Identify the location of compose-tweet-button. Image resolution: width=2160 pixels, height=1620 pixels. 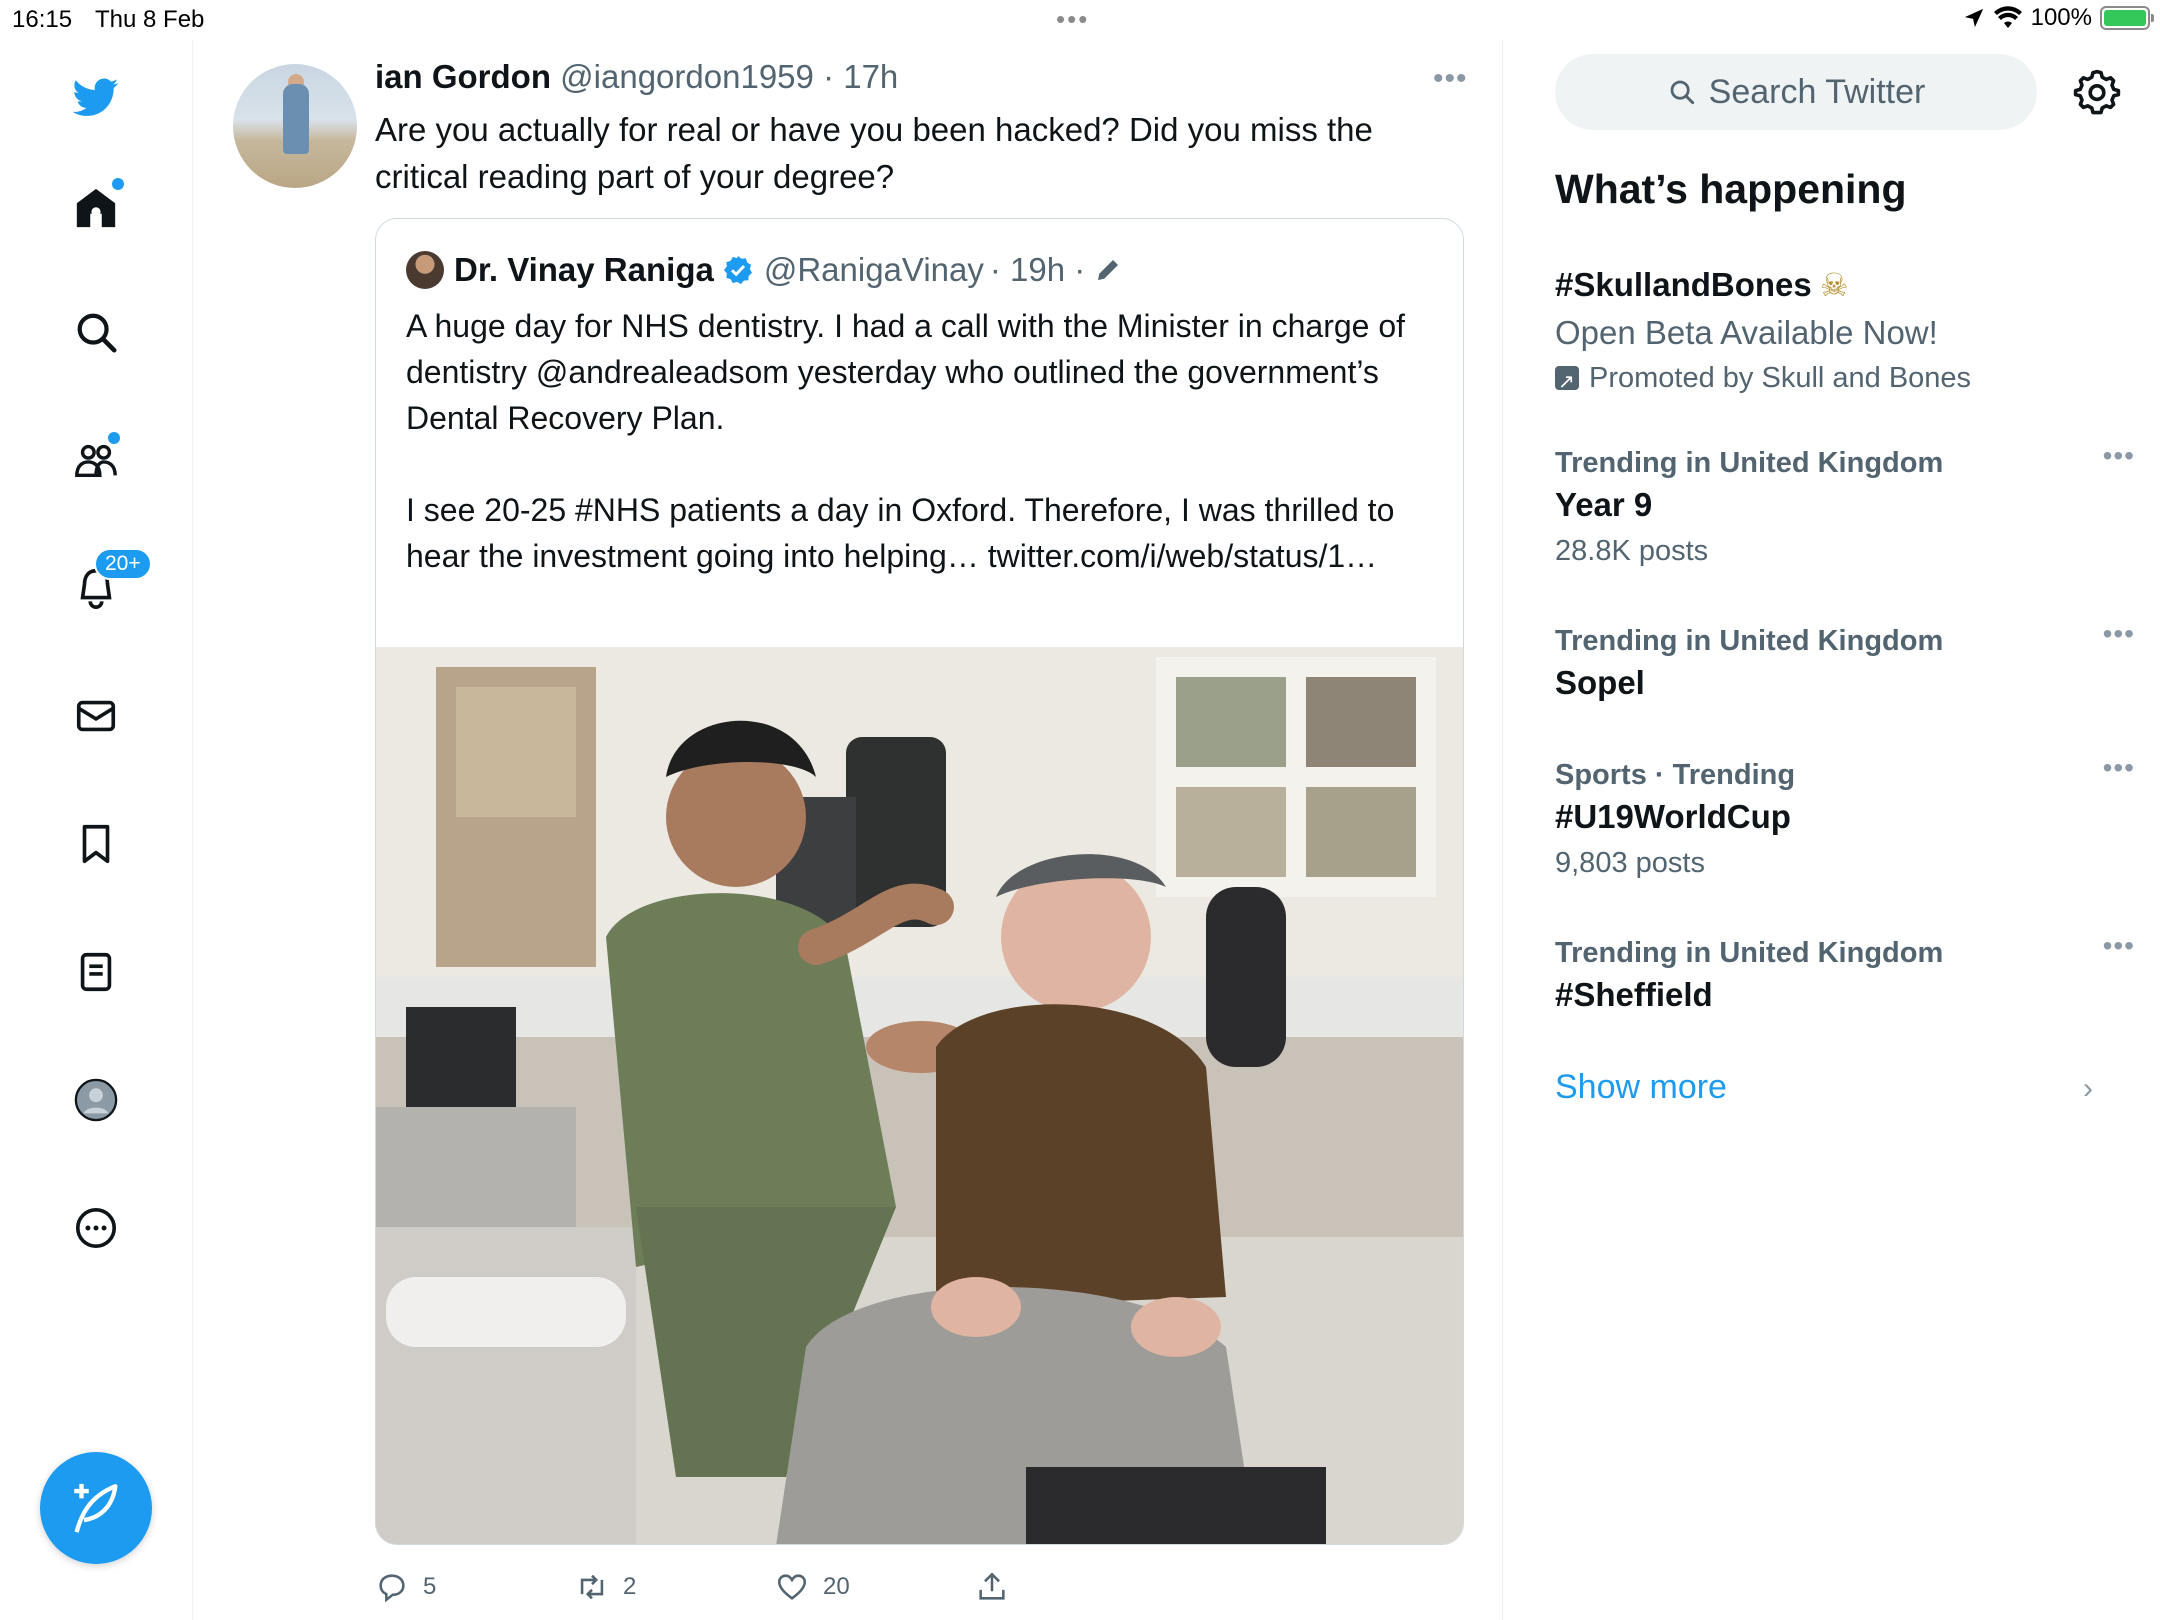
(96, 1508).